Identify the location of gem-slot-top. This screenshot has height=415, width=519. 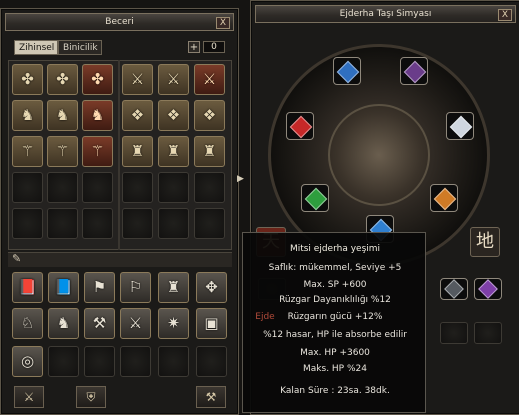
(347, 71).